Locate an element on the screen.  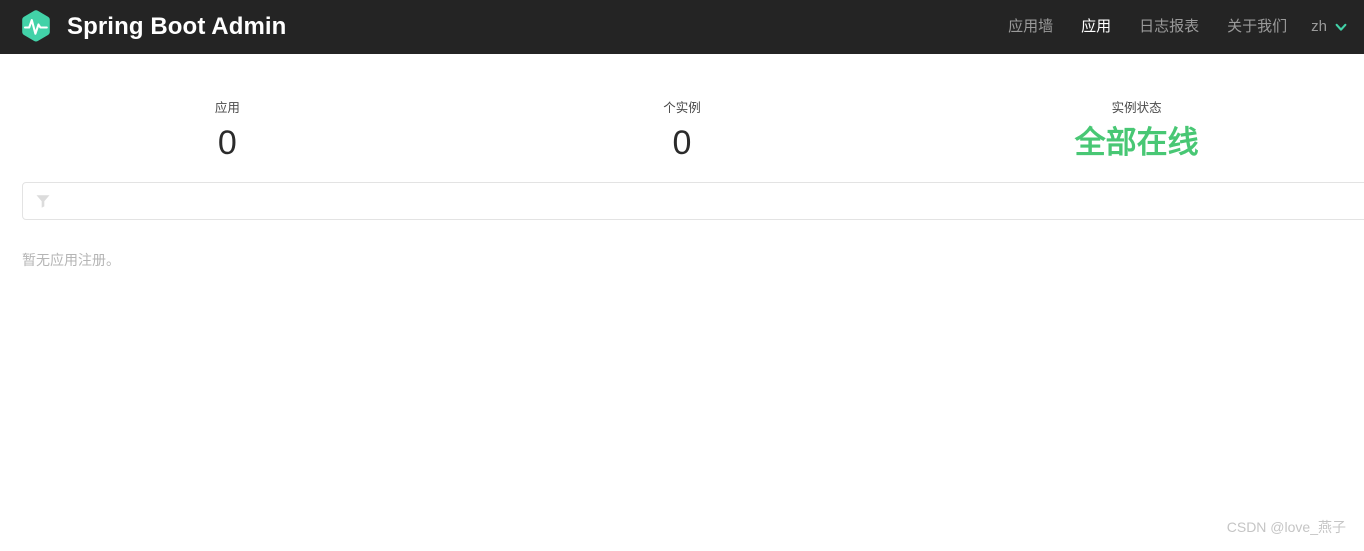
empty-state-message: 暂无应用注册。 is located at coordinates (71, 260).